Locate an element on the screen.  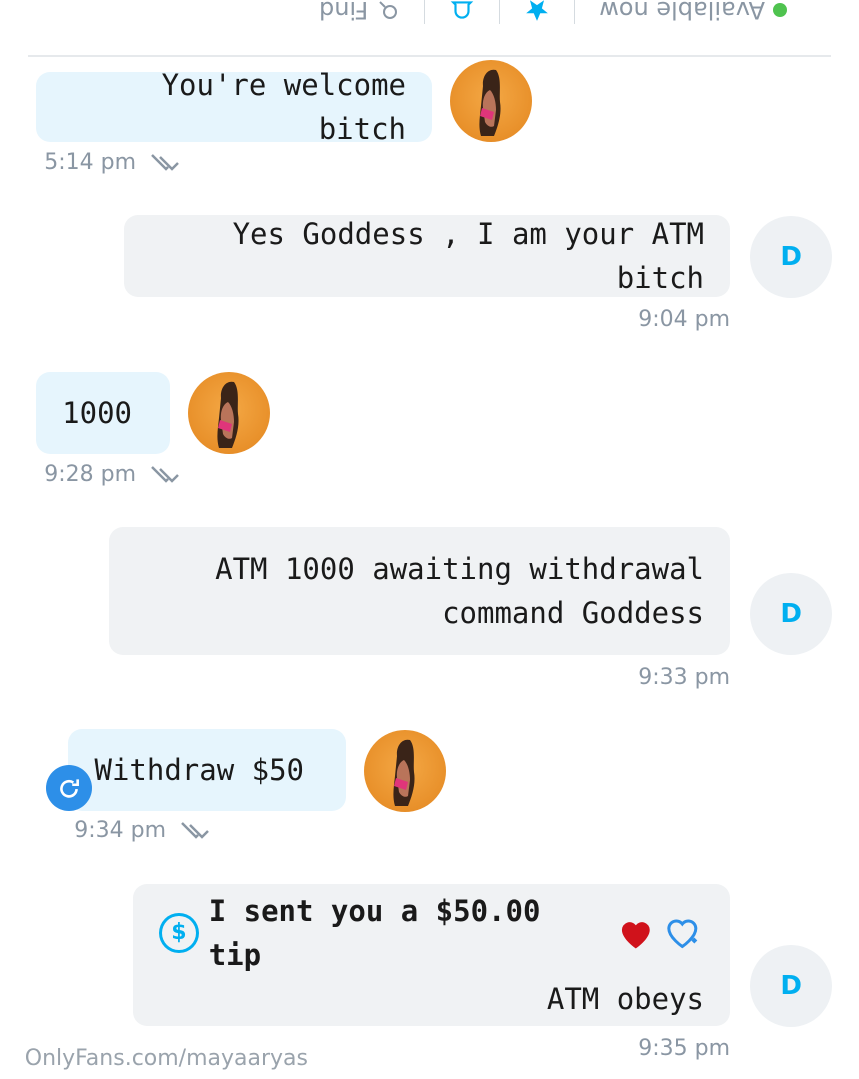
message-bubble: You're welcome bitch is located at coordinates (234, 107).